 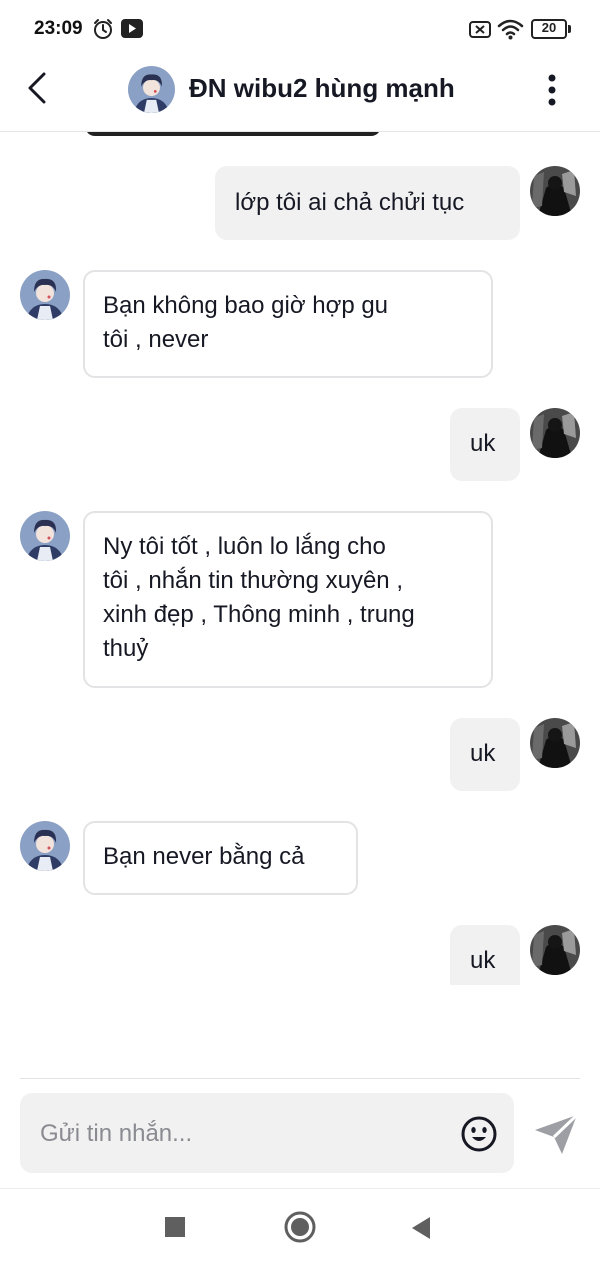 What do you see at coordinates (479, 1134) in the screenshot?
I see `smiley-icon` at bounding box center [479, 1134].